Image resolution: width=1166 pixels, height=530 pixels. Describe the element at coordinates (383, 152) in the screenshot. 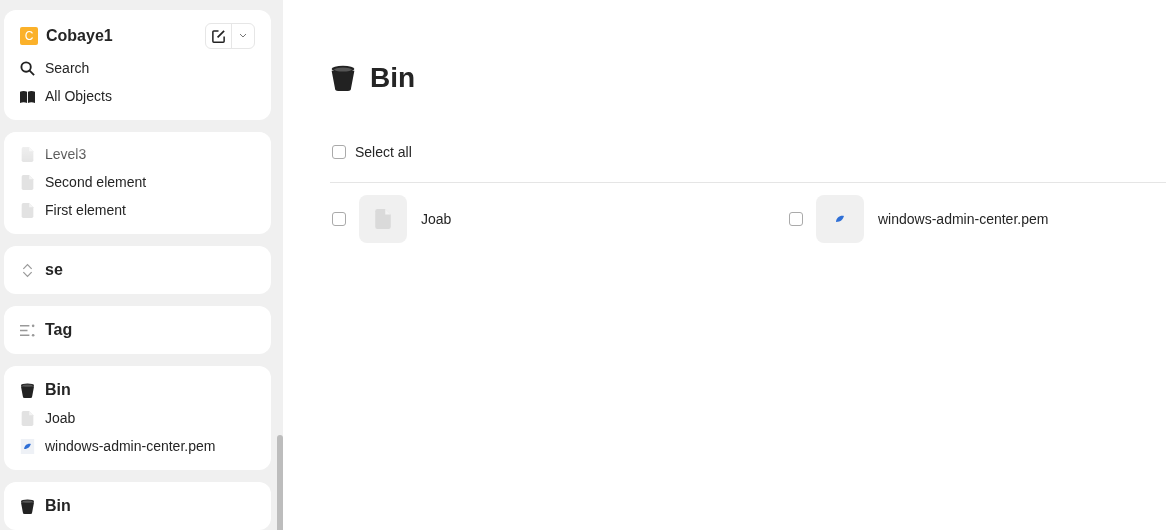

I see `select-all-label: Select all` at that location.